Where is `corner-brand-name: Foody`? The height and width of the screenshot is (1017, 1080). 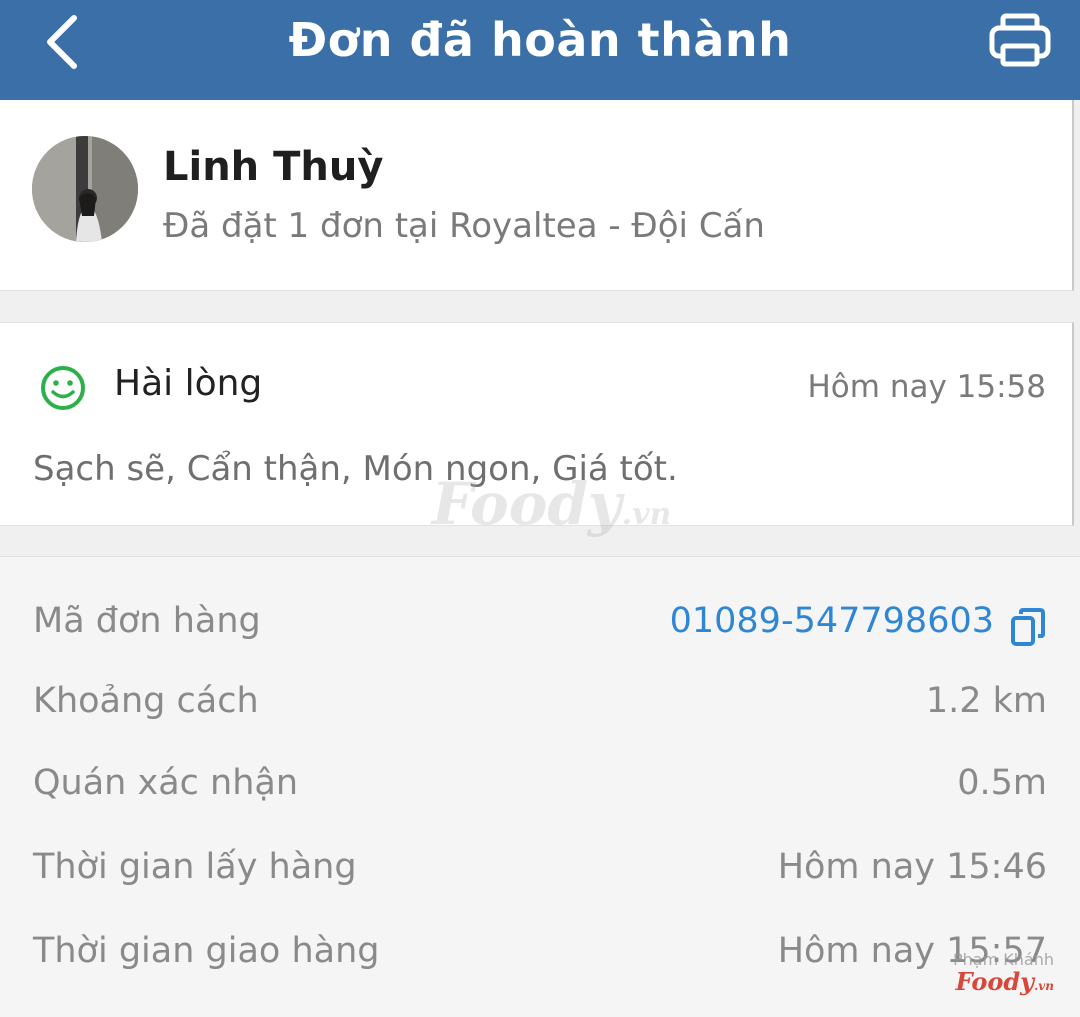 corner-brand-name: Foody is located at coordinates (995, 981).